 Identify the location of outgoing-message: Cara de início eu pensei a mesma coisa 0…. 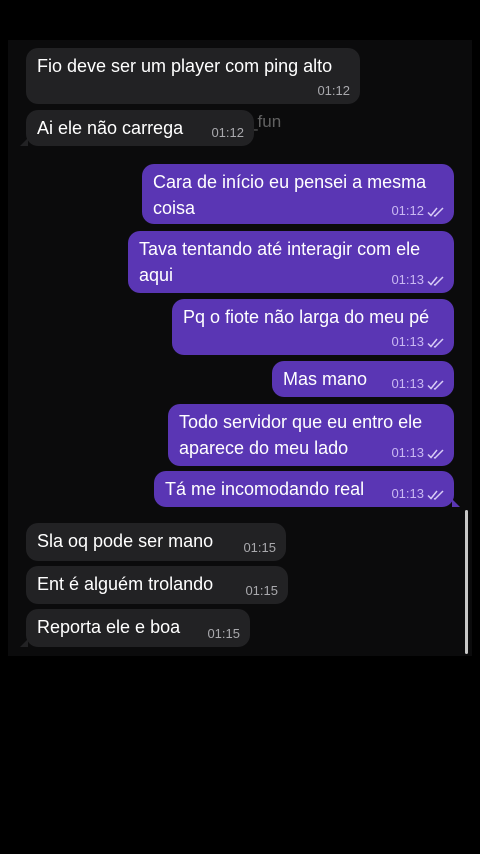
(298, 194).